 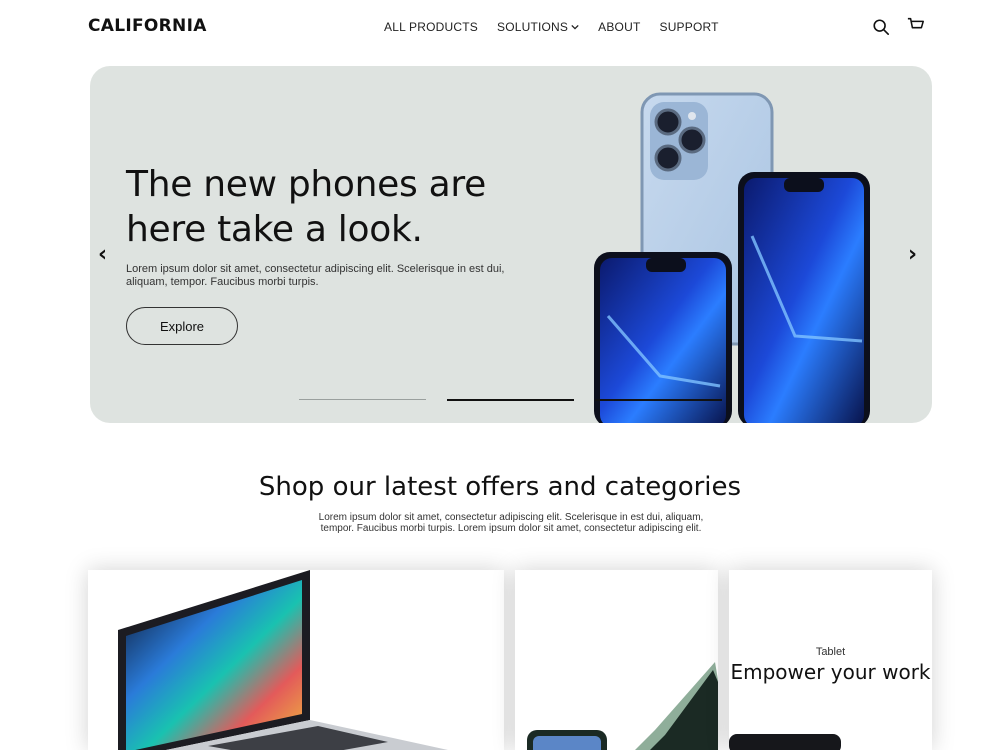 I want to click on laptop-image, so click(x=283, y=660).